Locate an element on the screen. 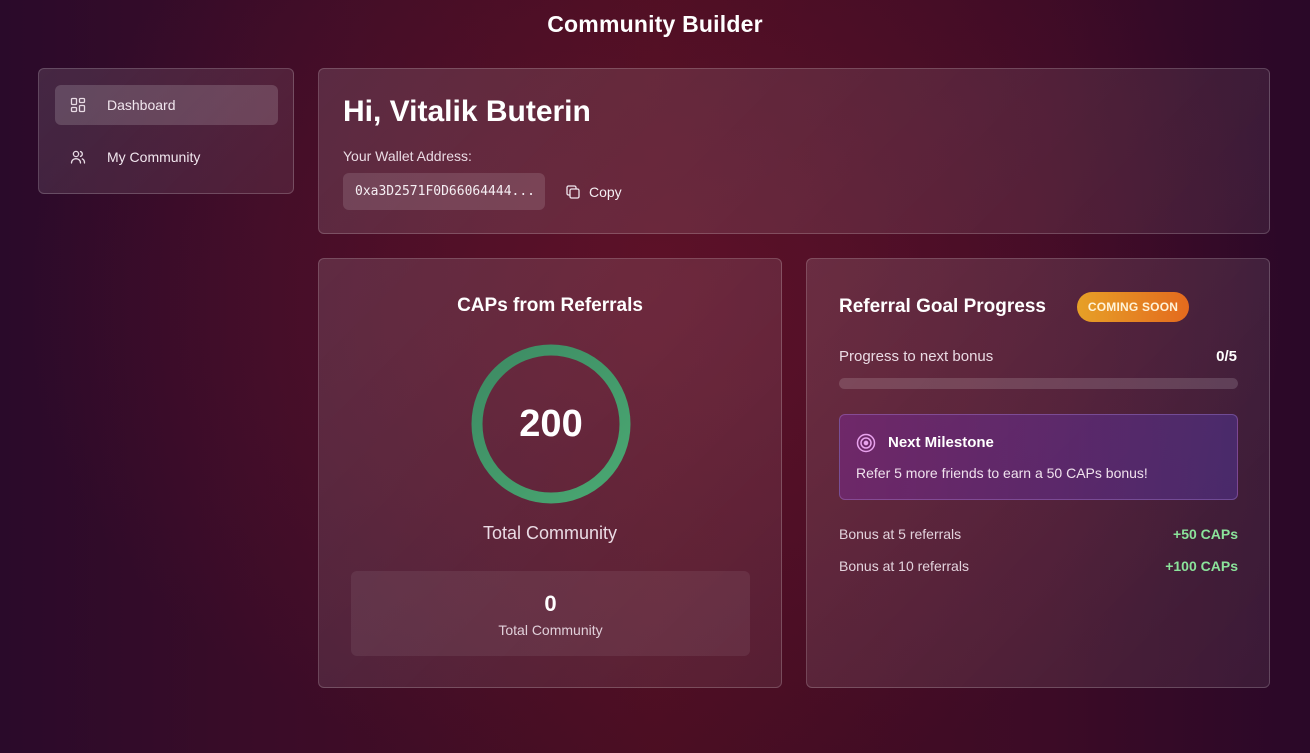 The width and height of the screenshot is (1310, 753). goal-title: Referral Goal Progress is located at coordinates (942, 306).